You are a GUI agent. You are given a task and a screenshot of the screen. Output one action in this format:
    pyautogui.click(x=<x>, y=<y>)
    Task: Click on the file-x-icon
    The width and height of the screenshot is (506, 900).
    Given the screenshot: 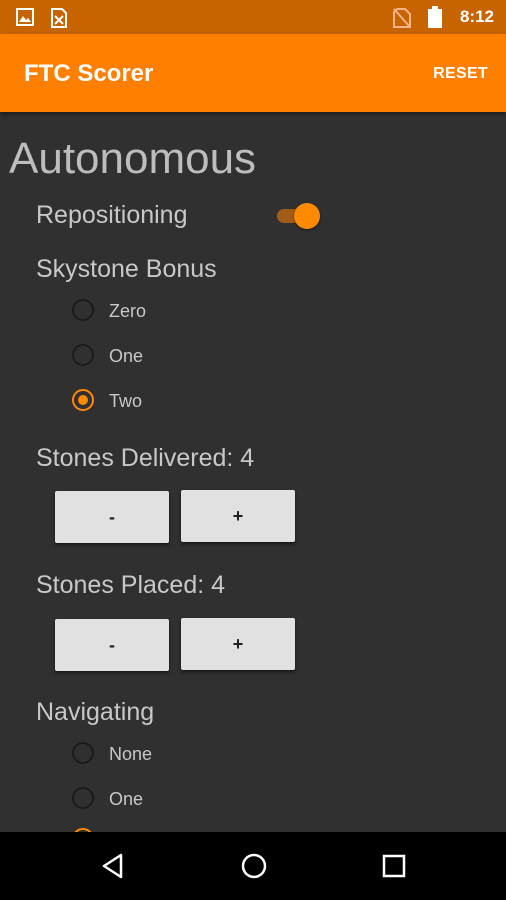 What is the action you would take?
    pyautogui.click(x=59, y=18)
    